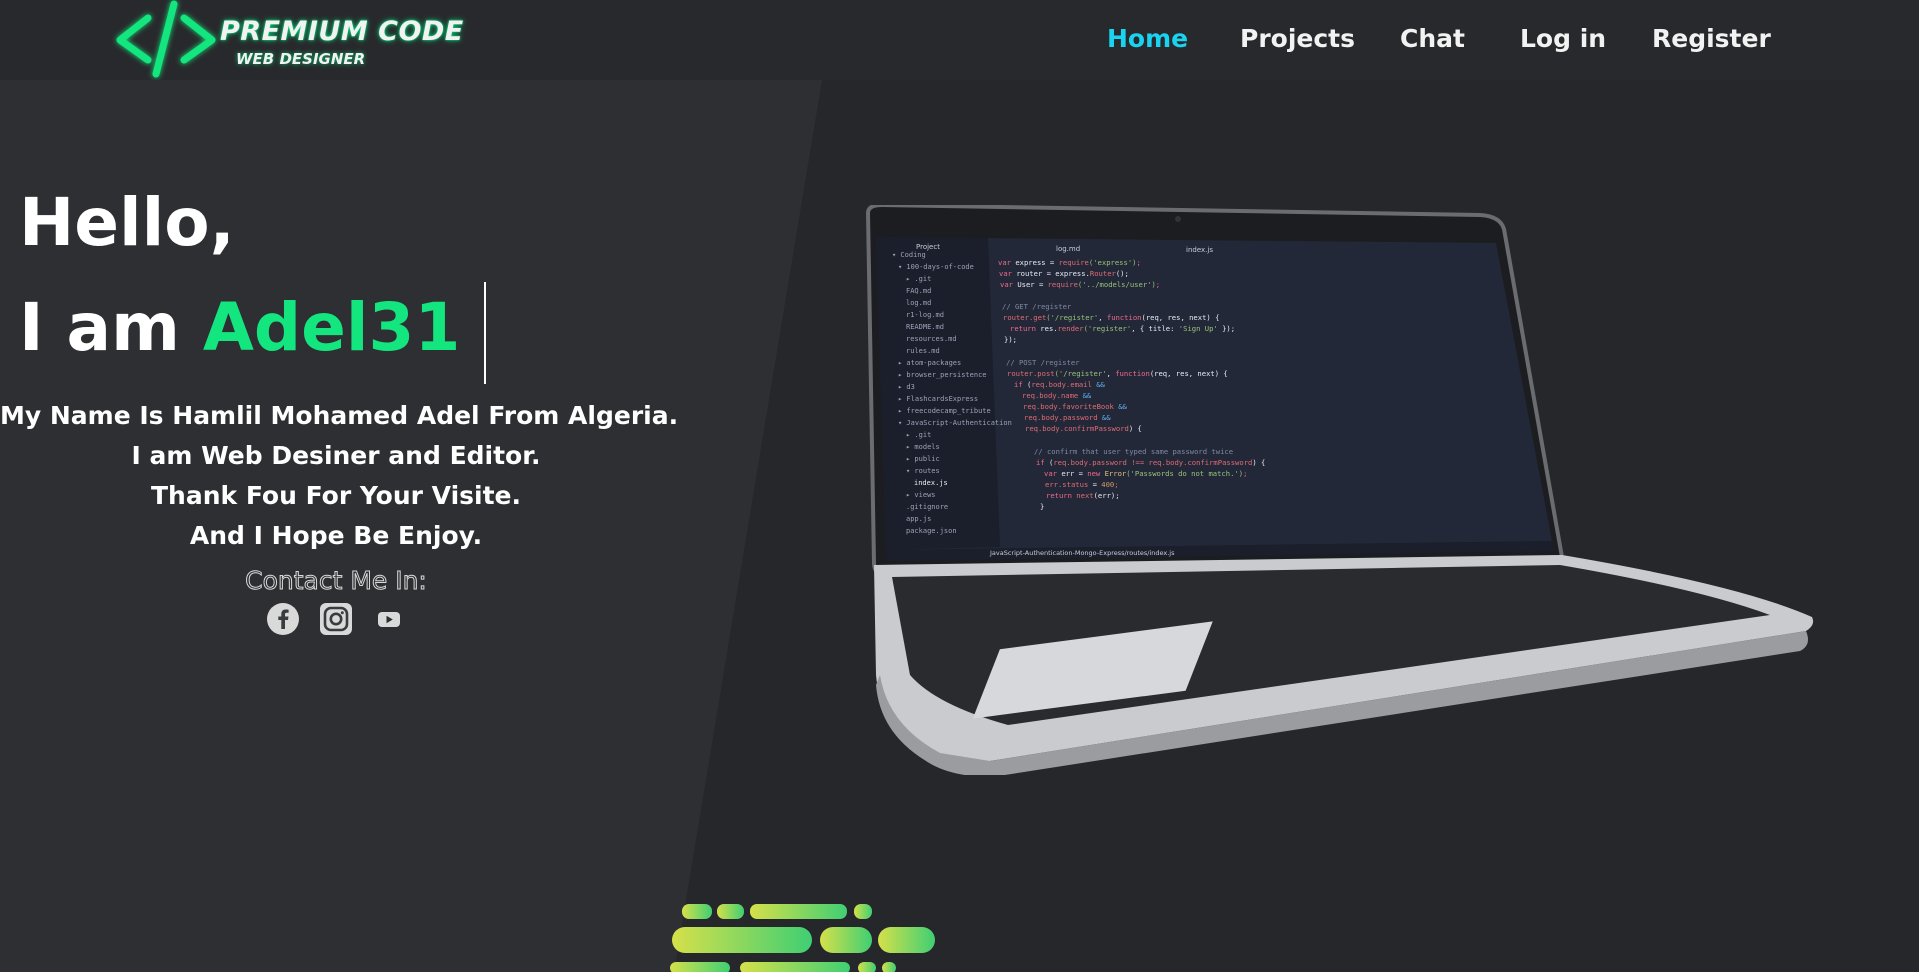 Image resolution: width=1919 pixels, height=972 pixels. Describe the element at coordinates (928, 247) in the screenshot. I see `svg-text: Project` at that location.